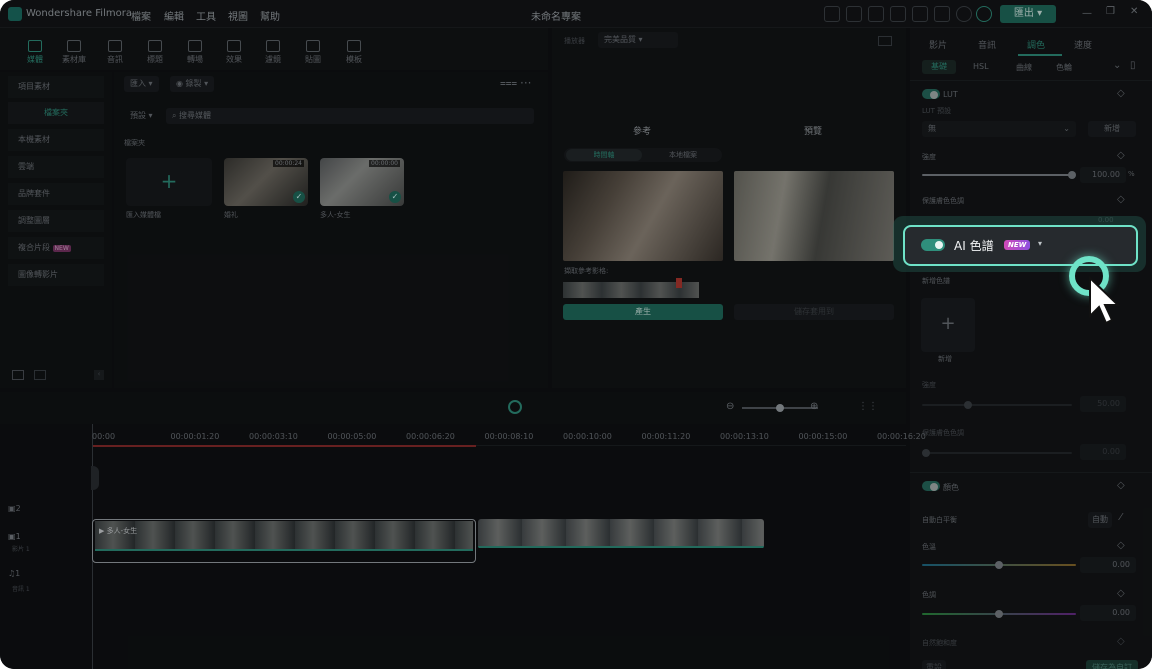  What do you see at coordinates (362, 182) in the screenshot?
I see `media-thumb-women: 00:00:00 ✓` at bounding box center [362, 182].